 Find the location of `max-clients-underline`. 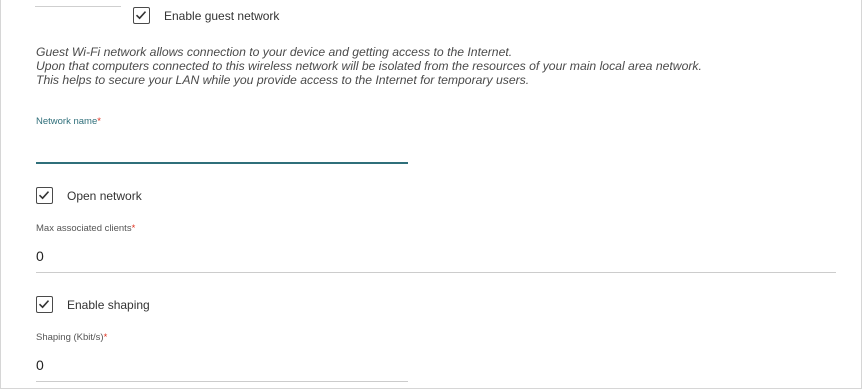

max-clients-underline is located at coordinates (436, 272).